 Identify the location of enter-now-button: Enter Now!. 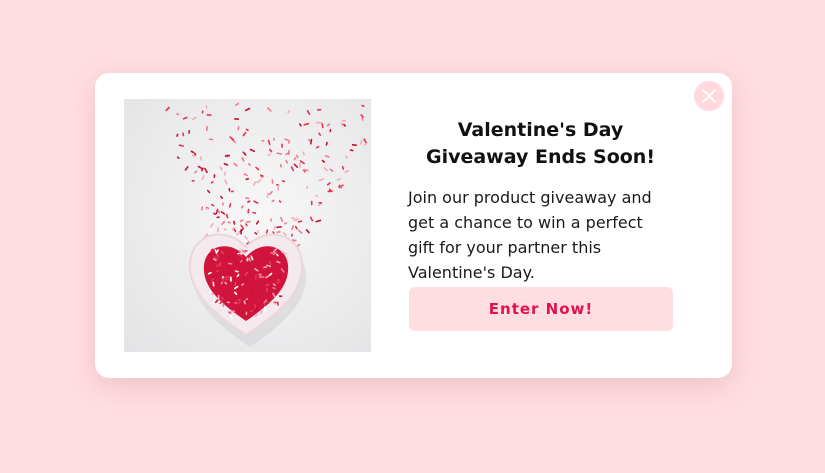
(541, 309).